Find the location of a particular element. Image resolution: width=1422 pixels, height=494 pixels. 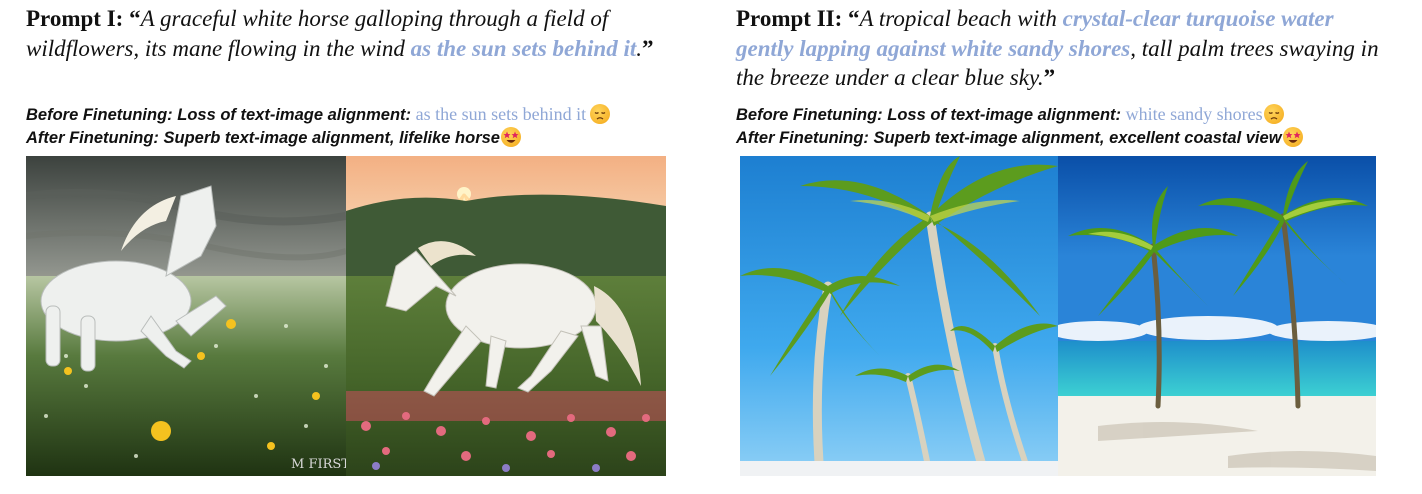

prompt-1-highlight: as the sun sets behind it is located at coordinates (523, 48).